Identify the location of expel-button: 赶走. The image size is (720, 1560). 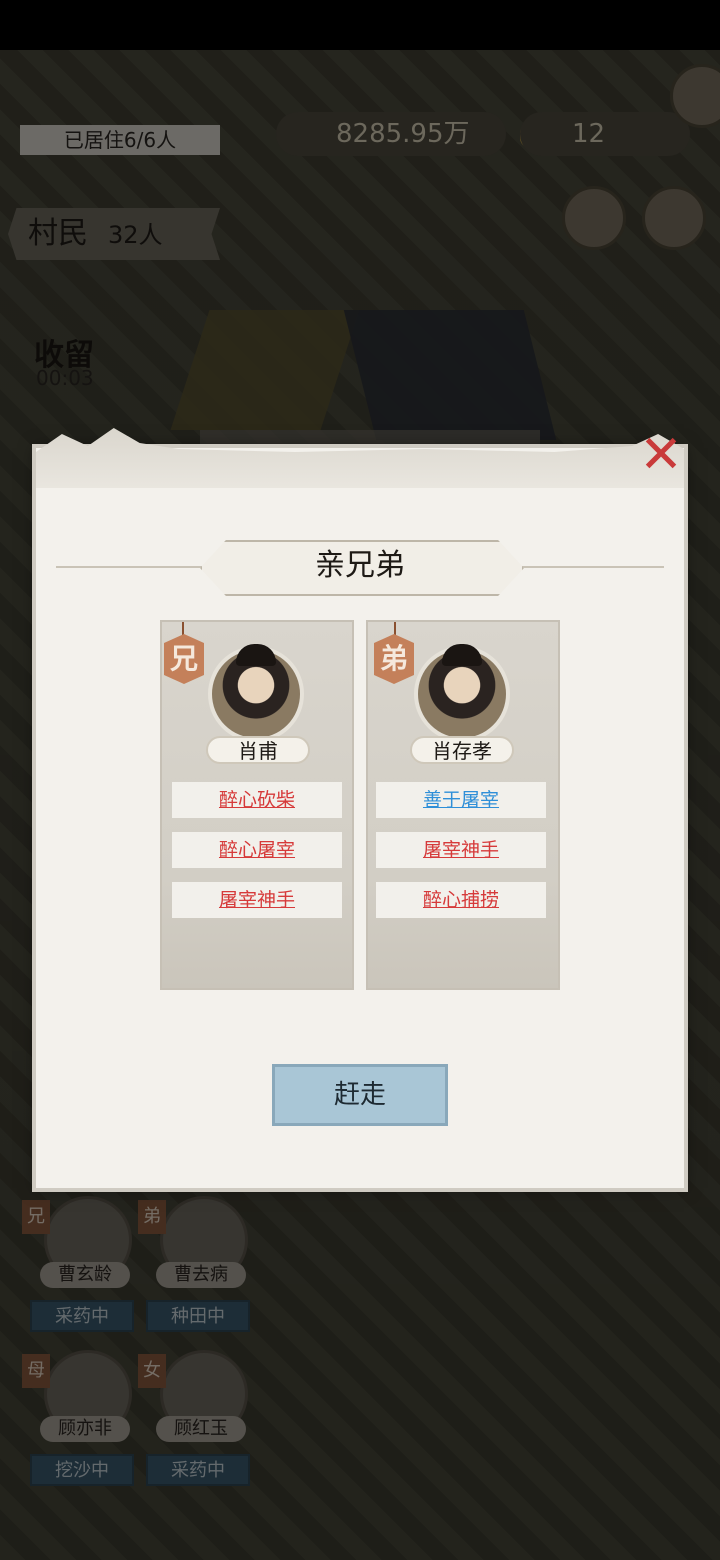
(360, 1095).